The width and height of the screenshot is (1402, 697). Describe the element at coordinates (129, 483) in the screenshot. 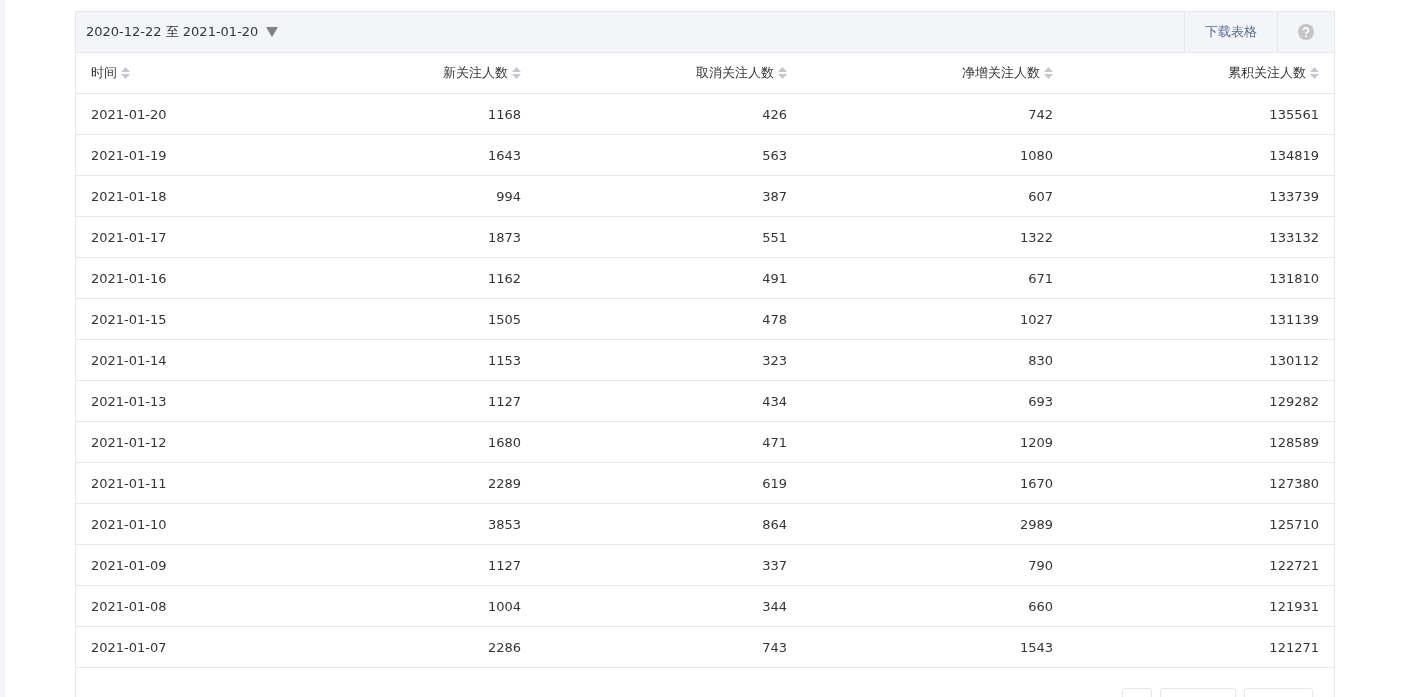

I see `table-cell-text: 2021-01-11` at that location.